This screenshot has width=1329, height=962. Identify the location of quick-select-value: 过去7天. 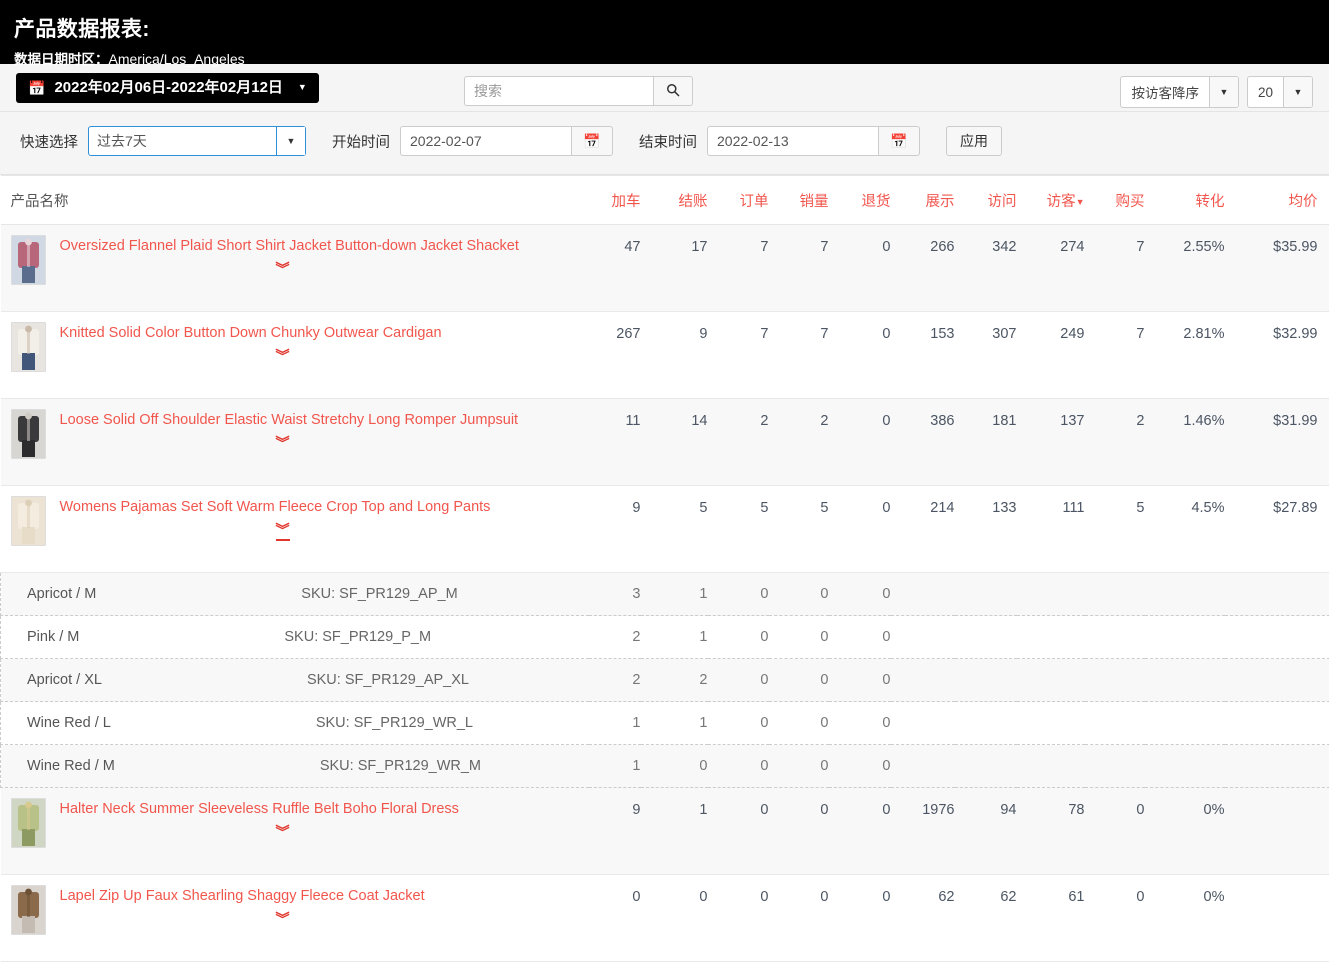
(182, 141).